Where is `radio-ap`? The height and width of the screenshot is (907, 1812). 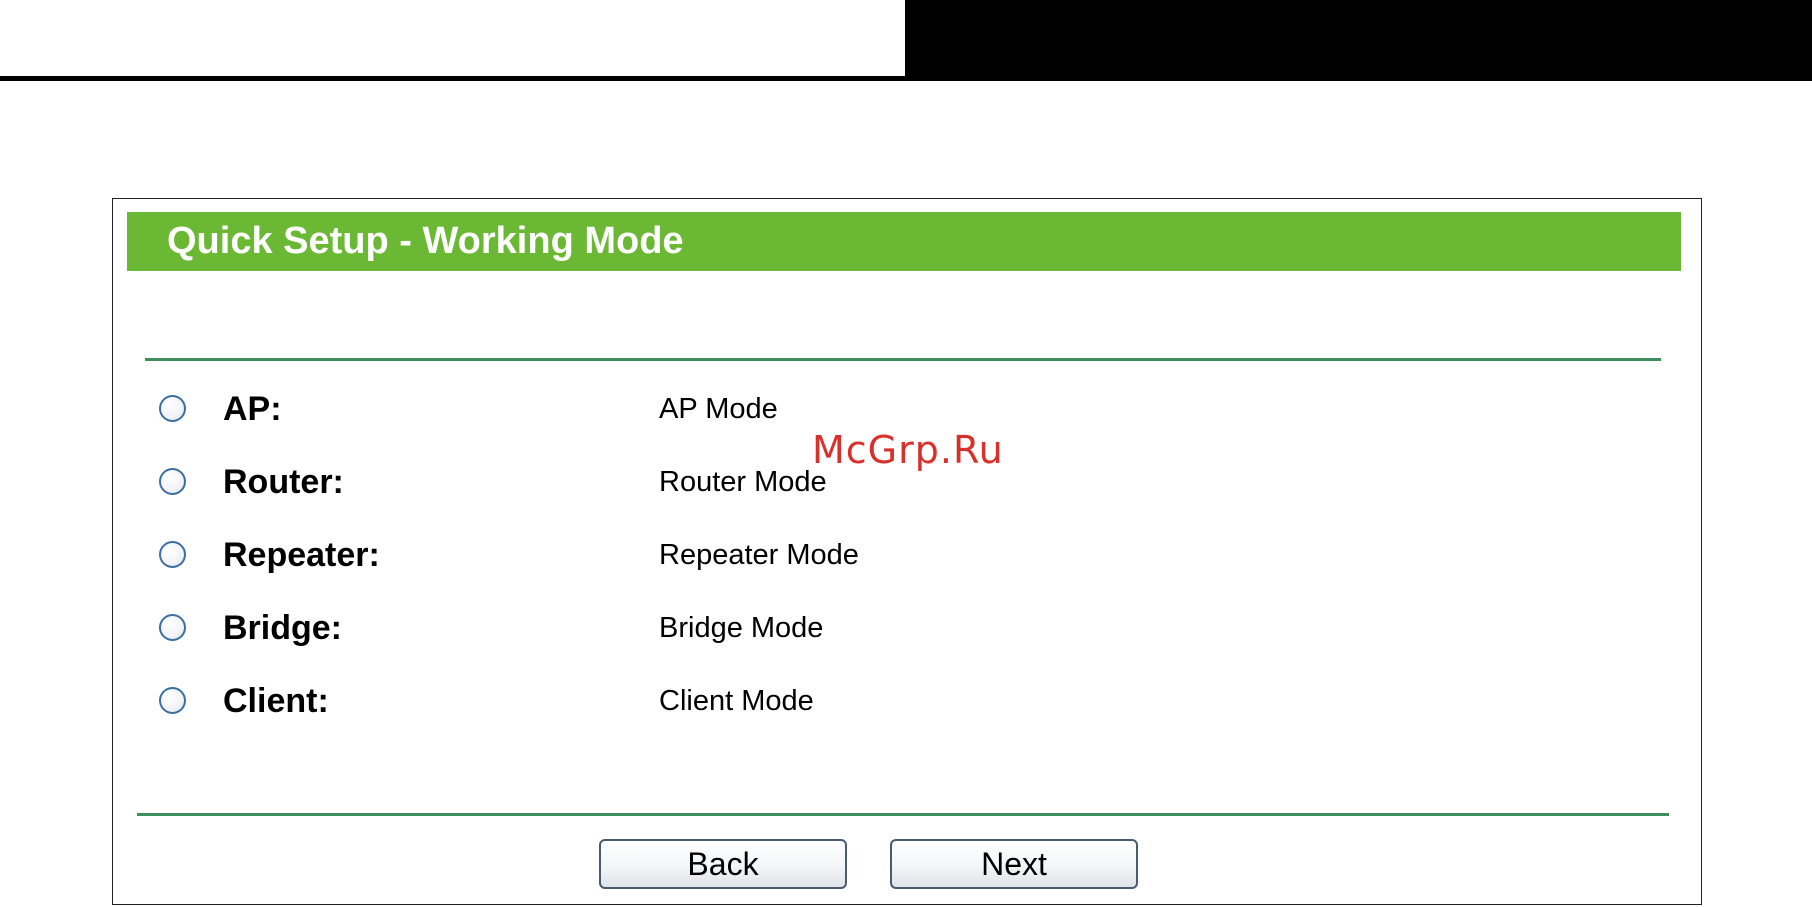 radio-ap is located at coordinates (172, 408).